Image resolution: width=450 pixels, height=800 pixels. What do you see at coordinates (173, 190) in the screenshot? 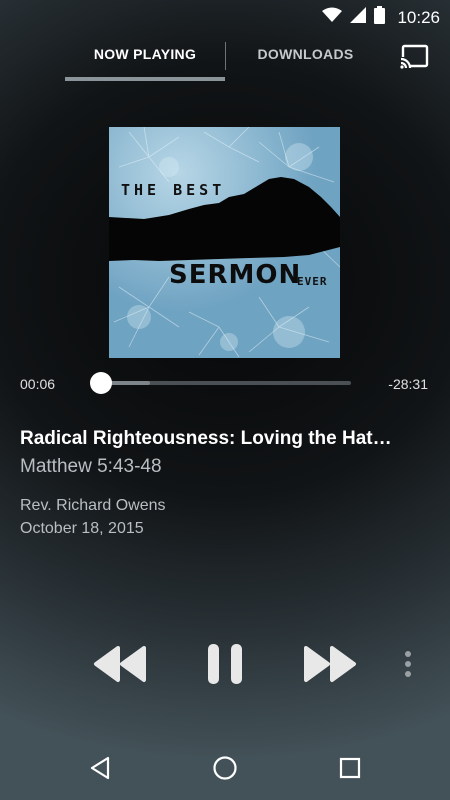
I see `artwork-line-1: THE BEST` at bounding box center [173, 190].